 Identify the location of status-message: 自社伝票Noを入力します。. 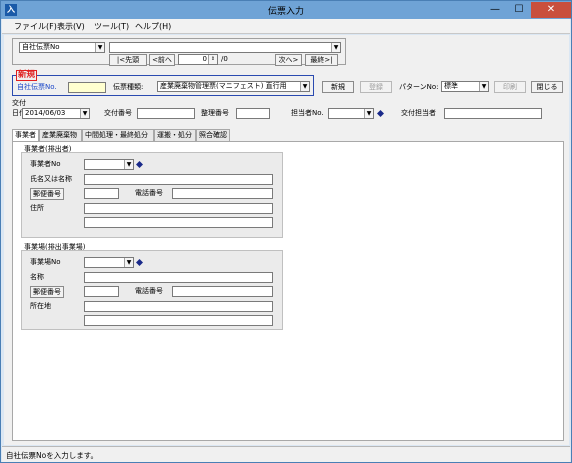
(52, 455).